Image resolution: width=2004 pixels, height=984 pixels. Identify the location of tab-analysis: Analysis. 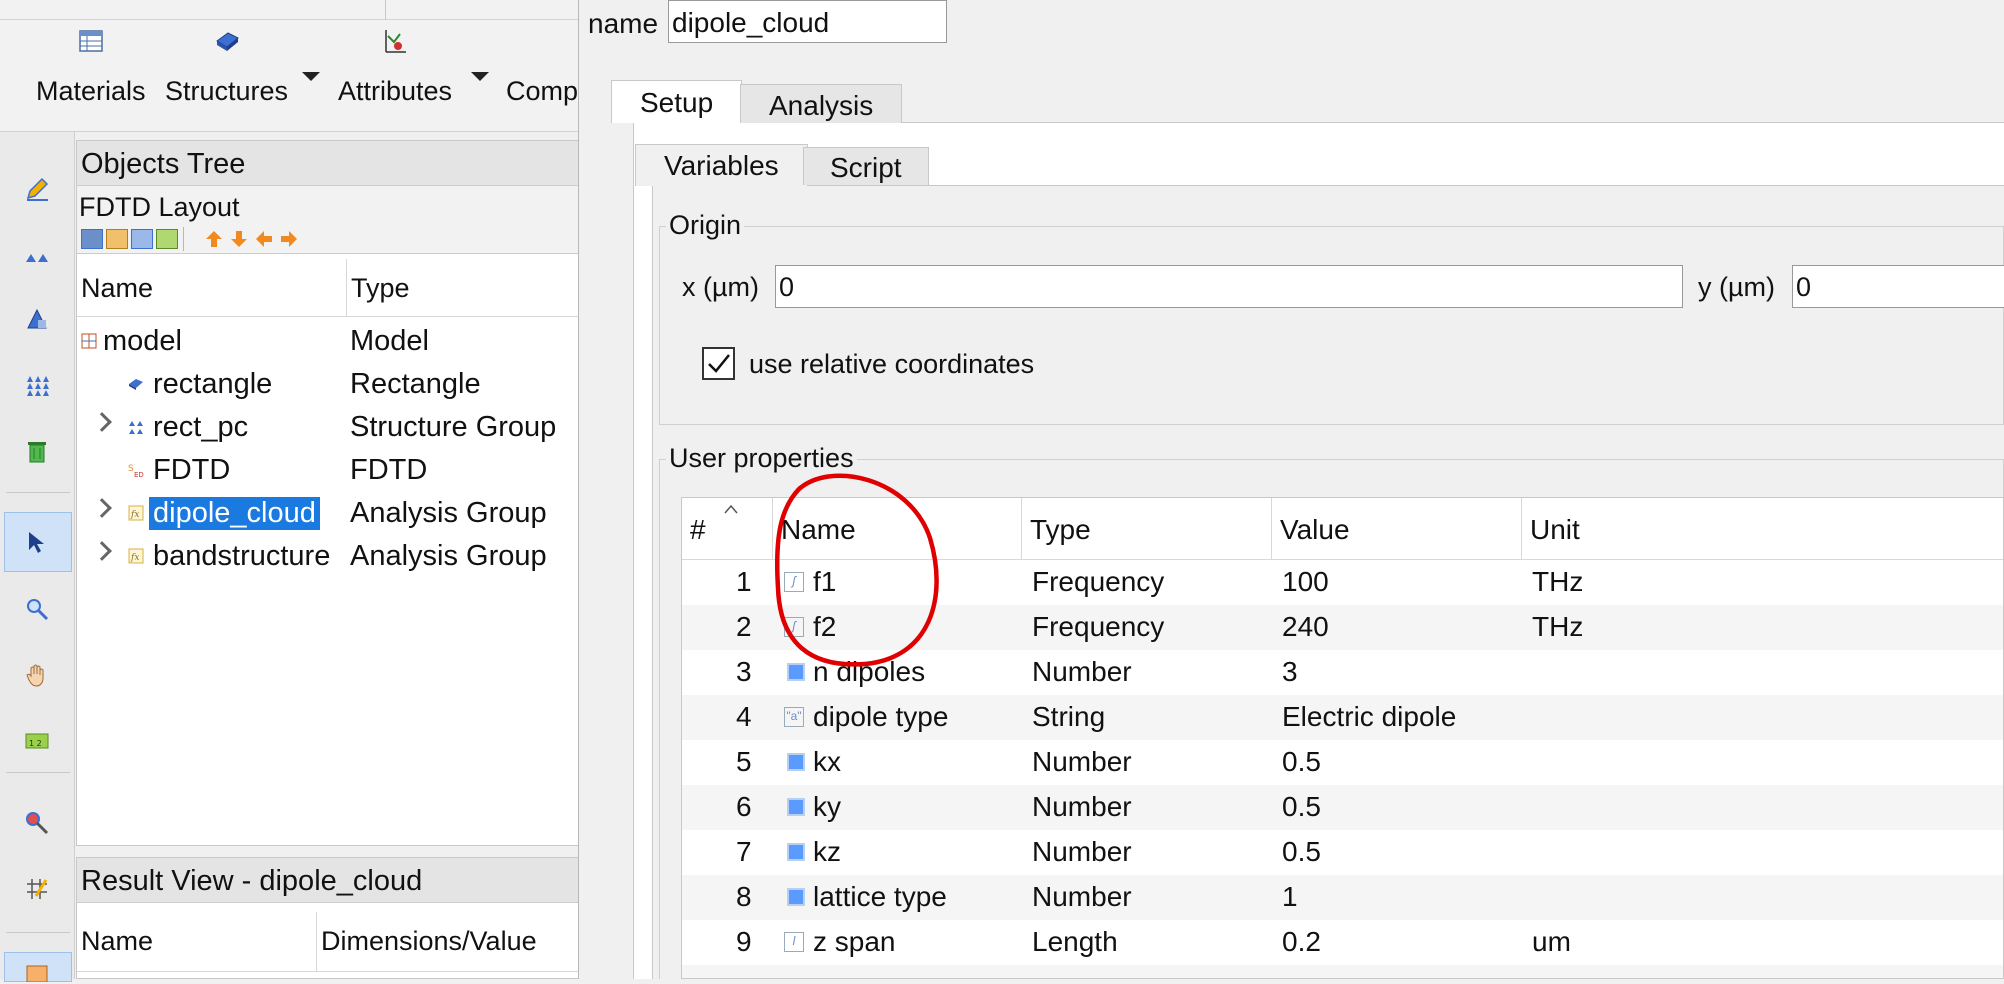
(821, 103).